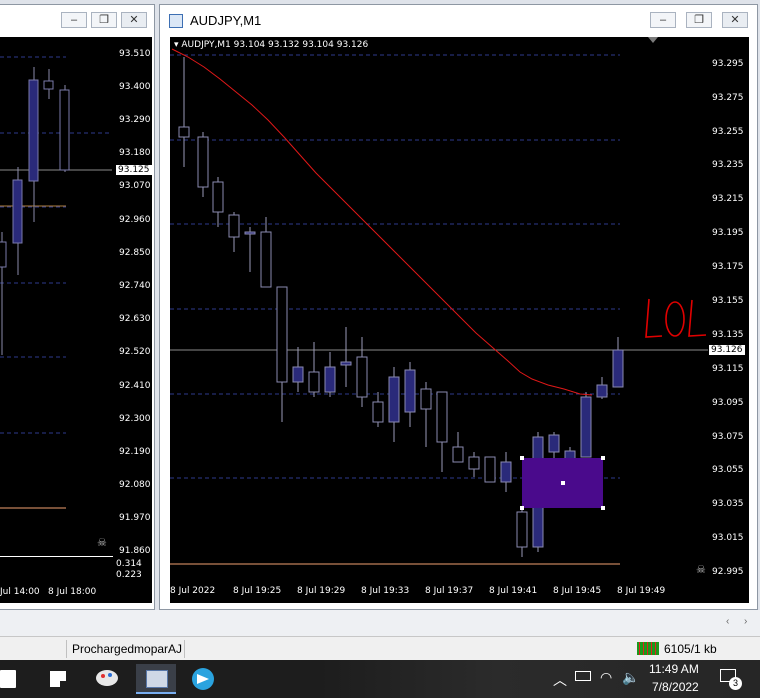 Image resolution: width=760 pixels, height=698 pixels. I want to click on main-y-tick: 93.255, so click(728, 132).